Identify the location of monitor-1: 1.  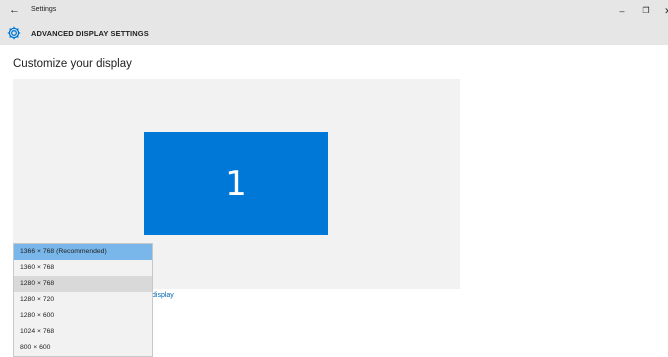
(236, 183).